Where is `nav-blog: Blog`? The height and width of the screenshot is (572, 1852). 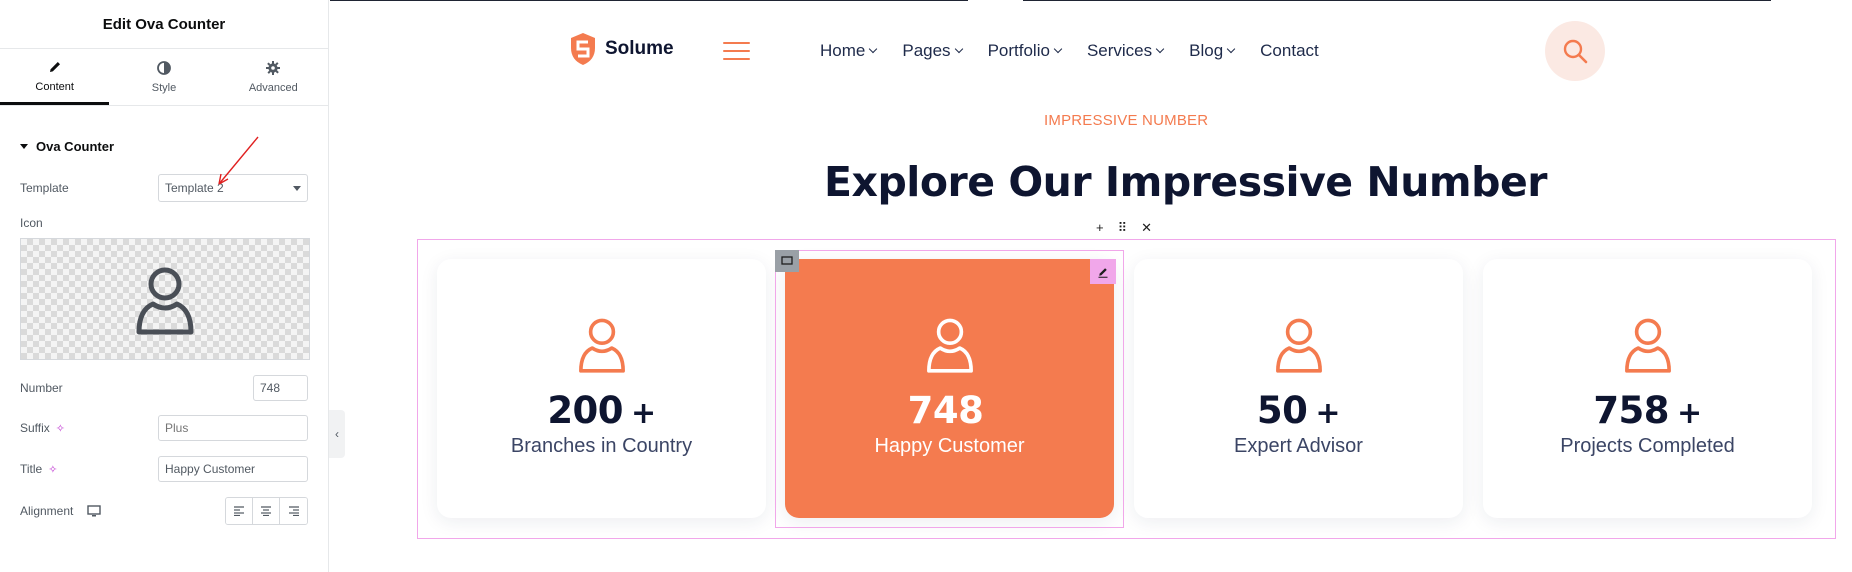
nav-blog: Blog is located at coordinates (1212, 51).